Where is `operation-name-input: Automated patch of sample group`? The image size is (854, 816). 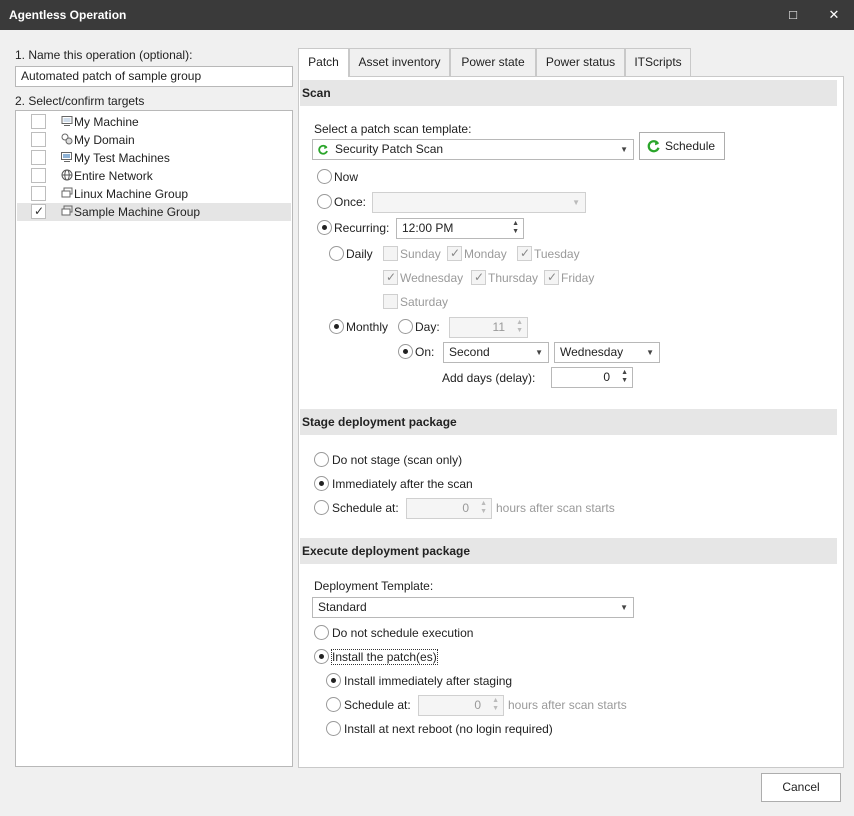 operation-name-input: Automated patch of sample group is located at coordinates (154, 76).